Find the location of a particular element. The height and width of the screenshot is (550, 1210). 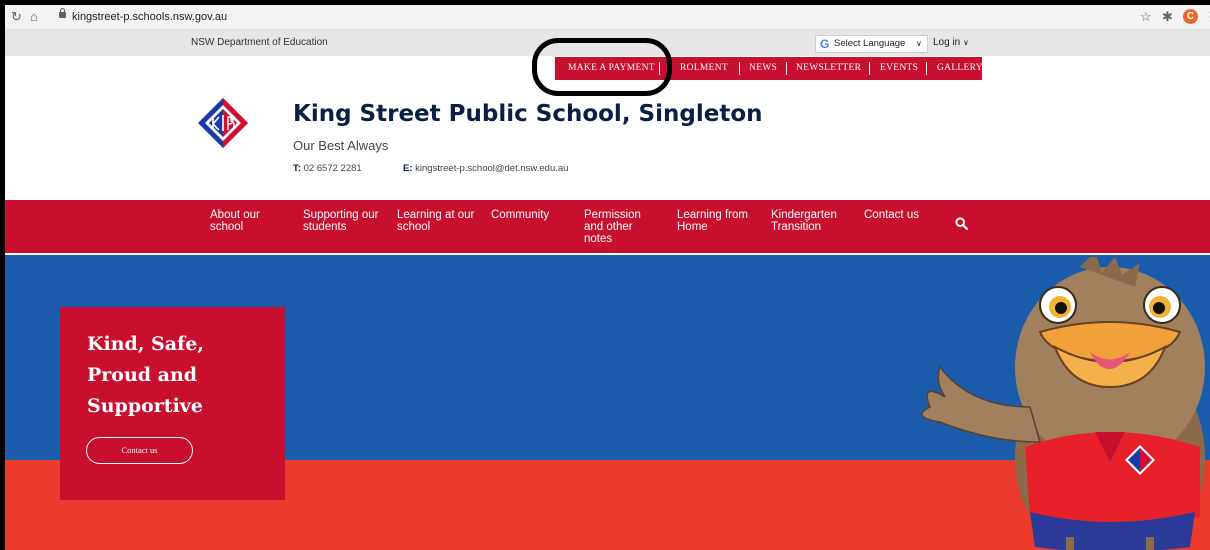

browser-menu-icon: ⋮ is located at coordinates (1207, 17).